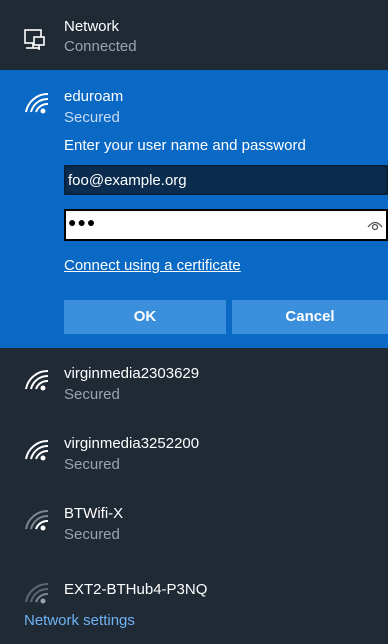 The image size is (388, 644). Describe the element at coordinates (194, 453) in the screenshot. I see `network-item: virginmedia3252200 Secured` at that location.